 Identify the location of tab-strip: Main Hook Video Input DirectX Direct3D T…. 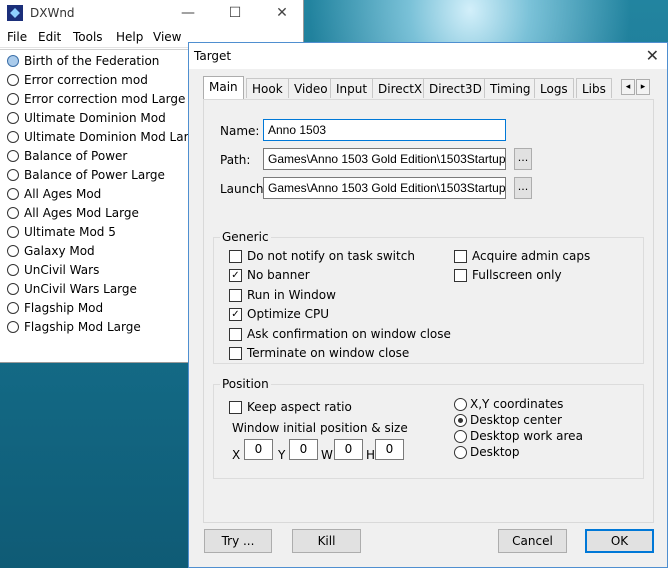
(425, 87).